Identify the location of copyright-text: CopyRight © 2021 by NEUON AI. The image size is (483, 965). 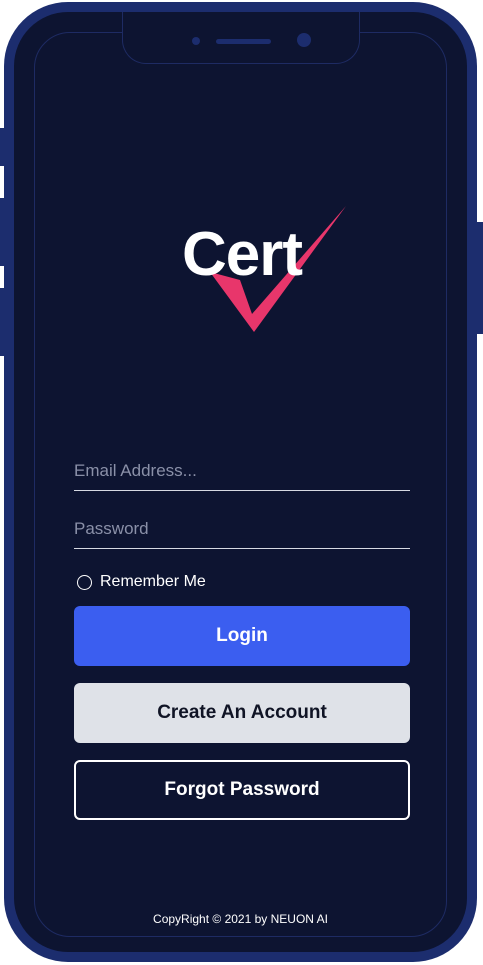
(240, 919).